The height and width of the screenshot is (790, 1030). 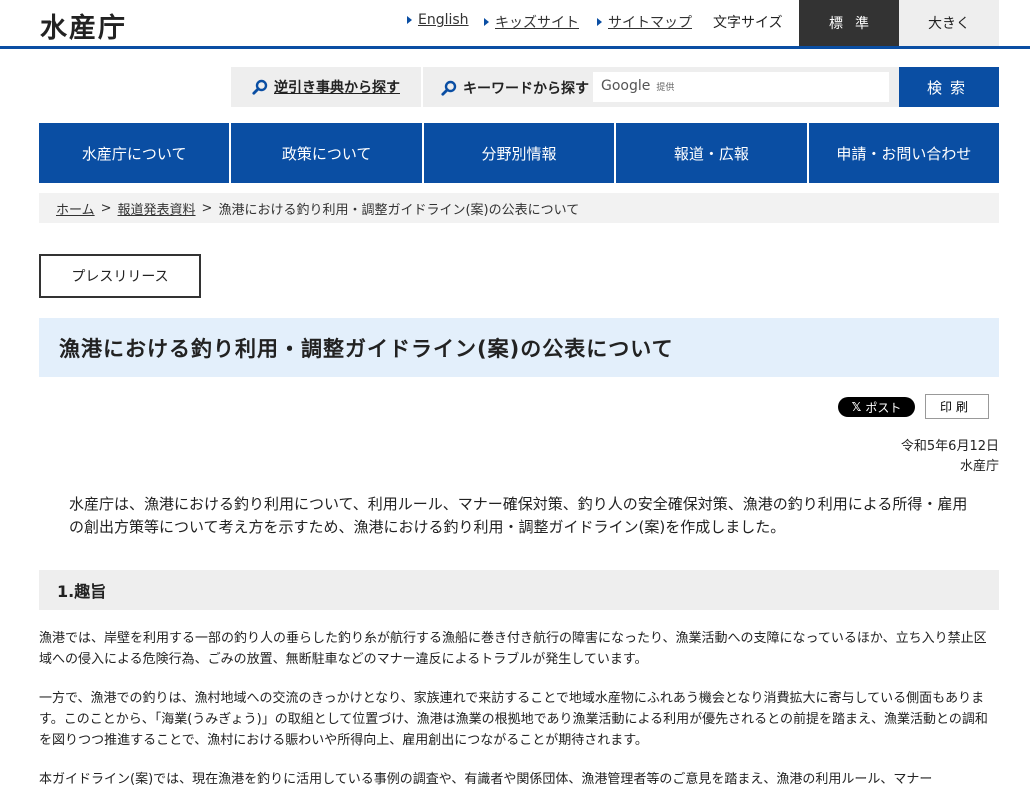 What do you see at coordinates (712, 153) in the screenshot?
I see `nav-press: 報道・広報` at bounding box center [712, 153].